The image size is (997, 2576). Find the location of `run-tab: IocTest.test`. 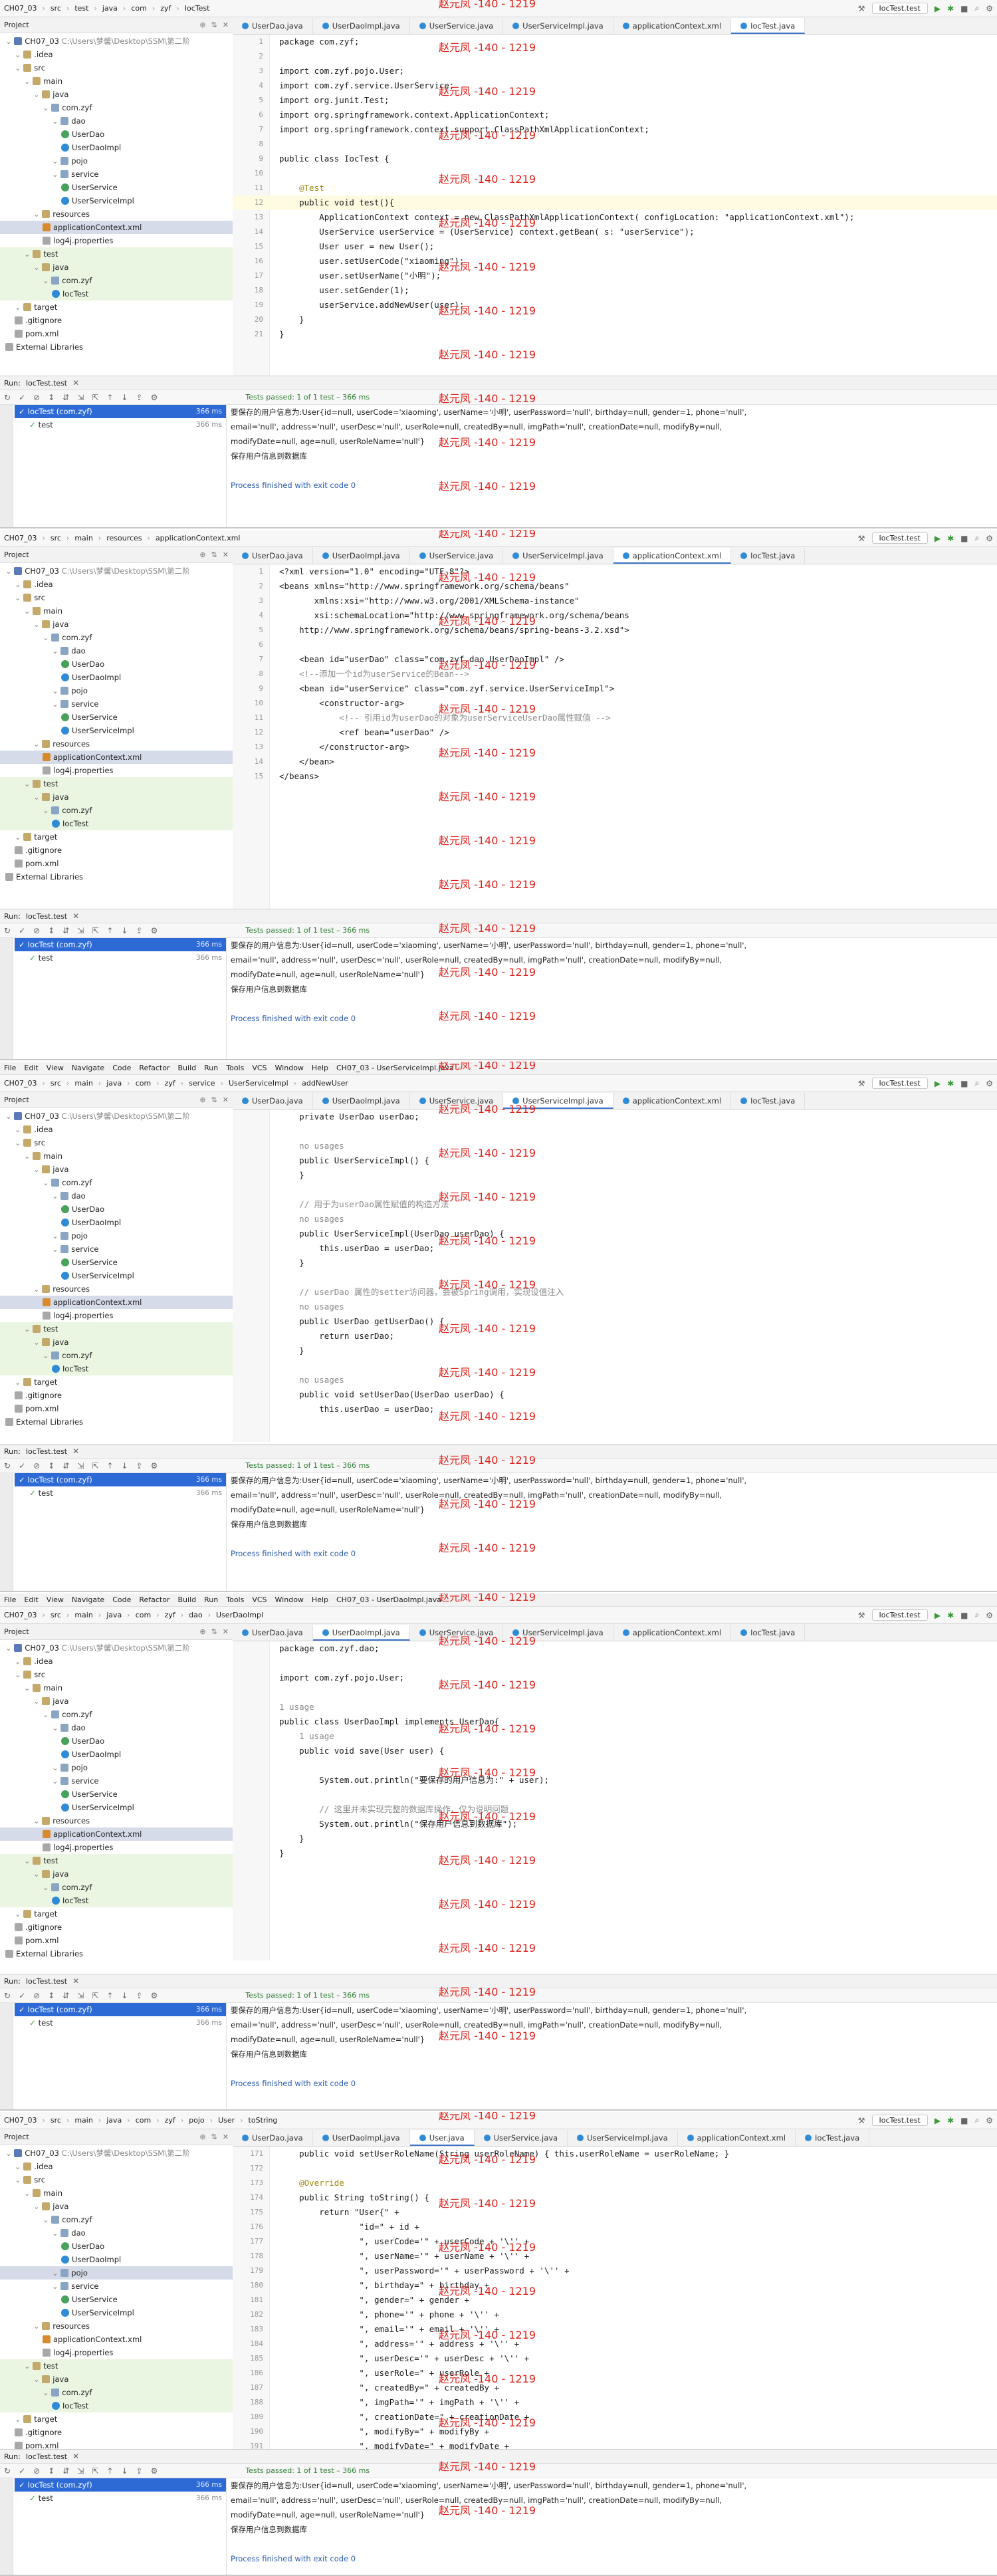

run-tab: IocTest.test is located at coordinates (46, 916).